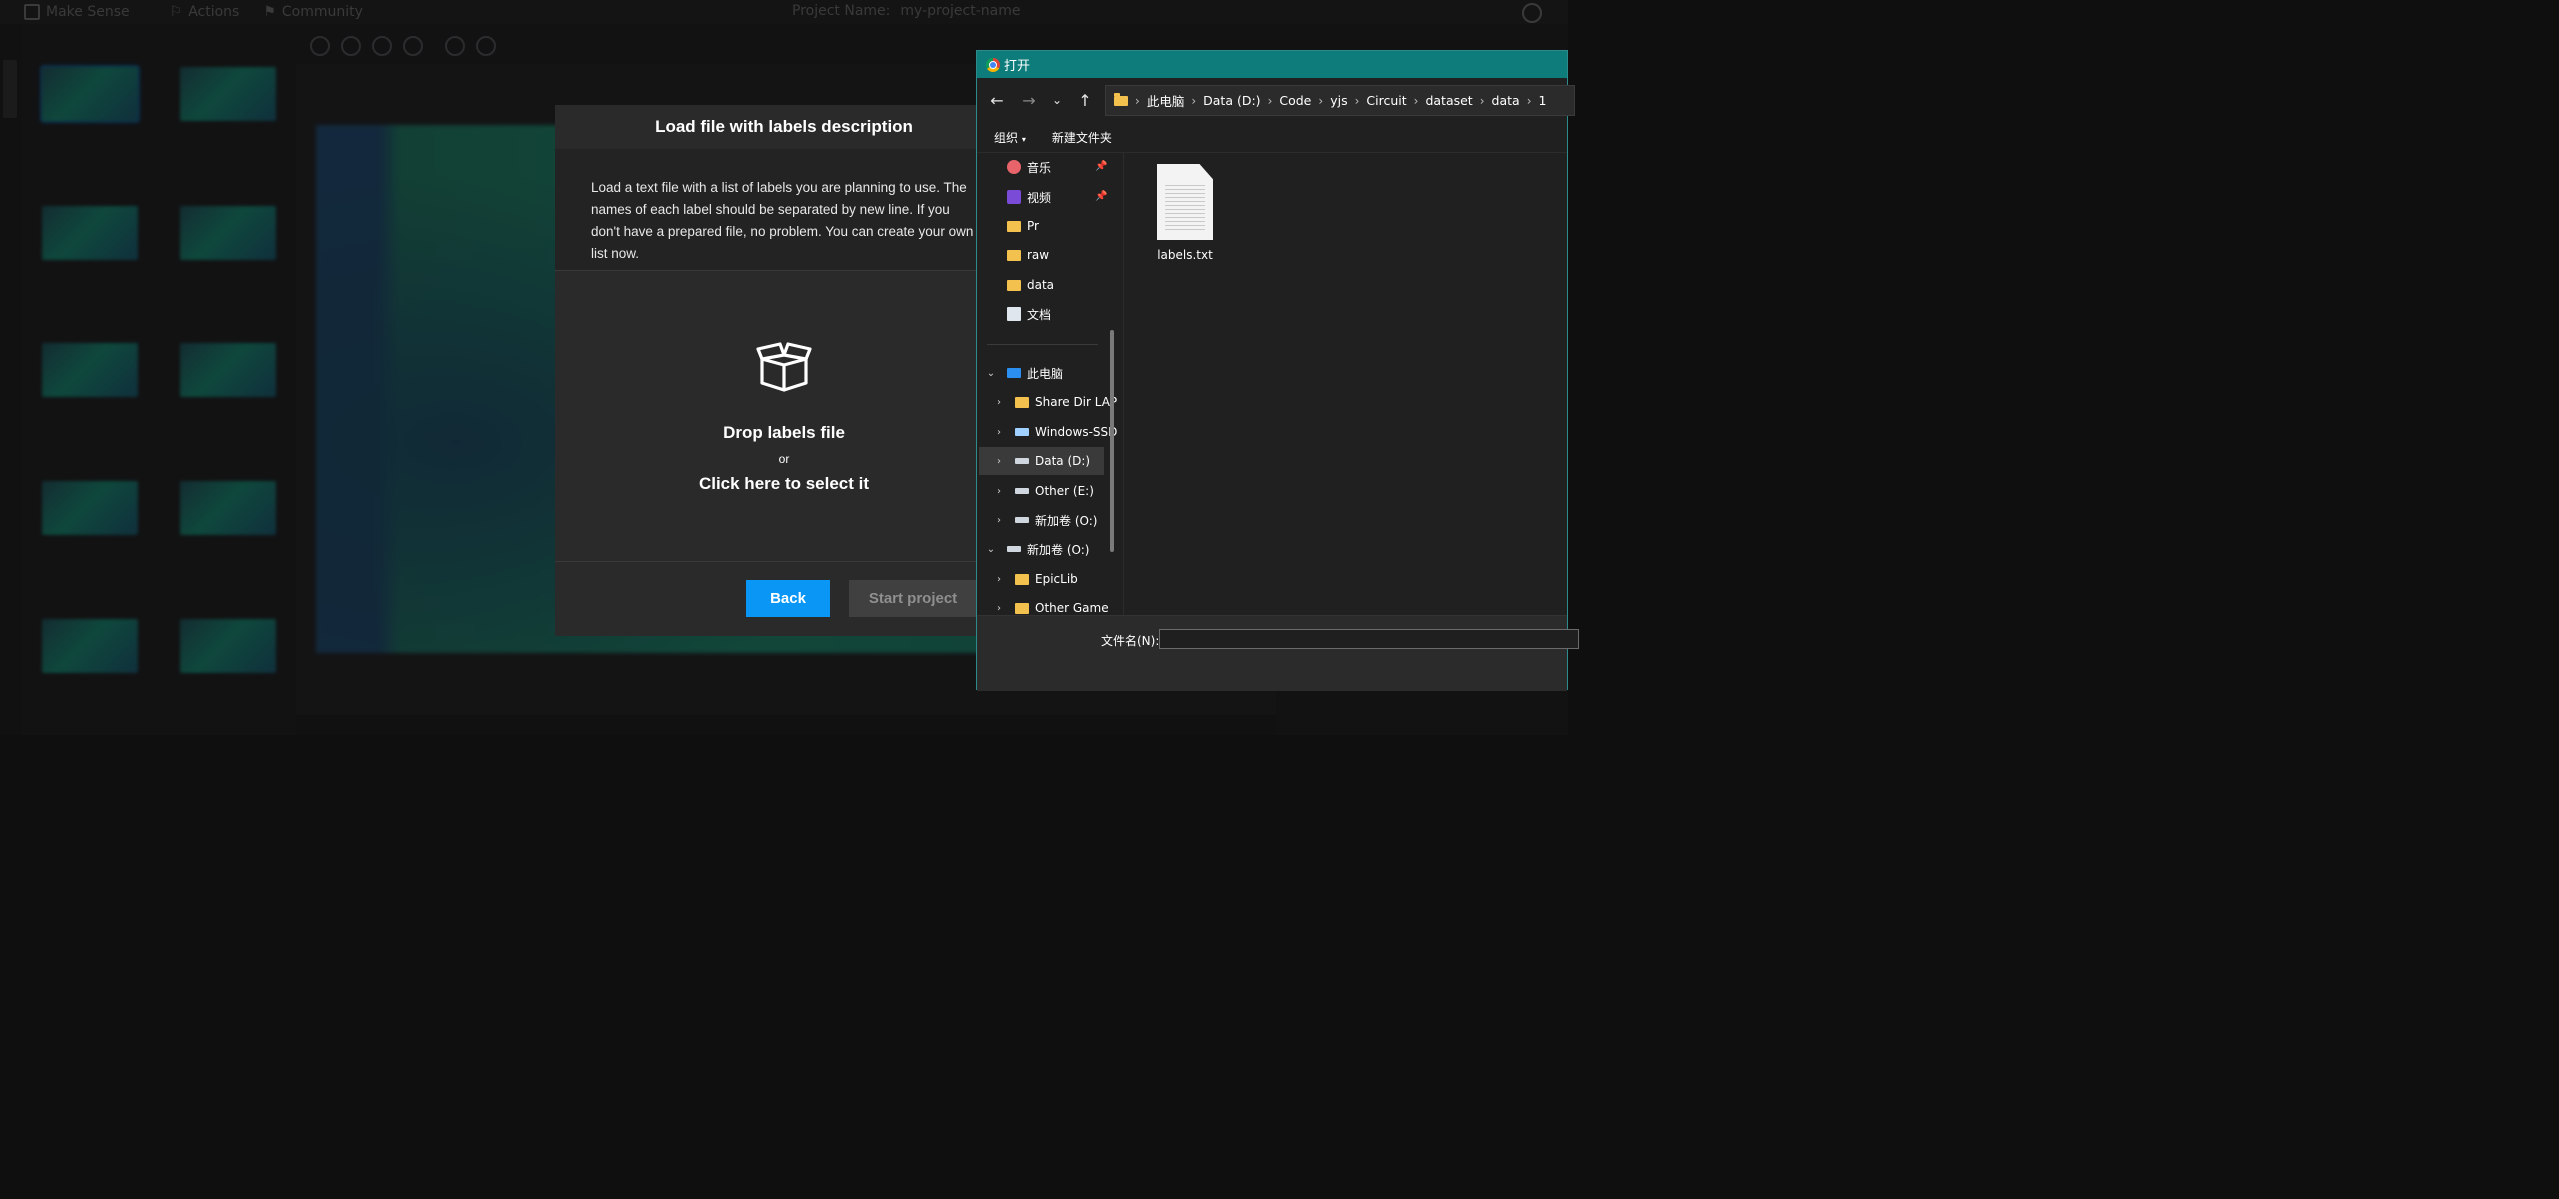  I want to click on images-side-tab, so click(10, 89).